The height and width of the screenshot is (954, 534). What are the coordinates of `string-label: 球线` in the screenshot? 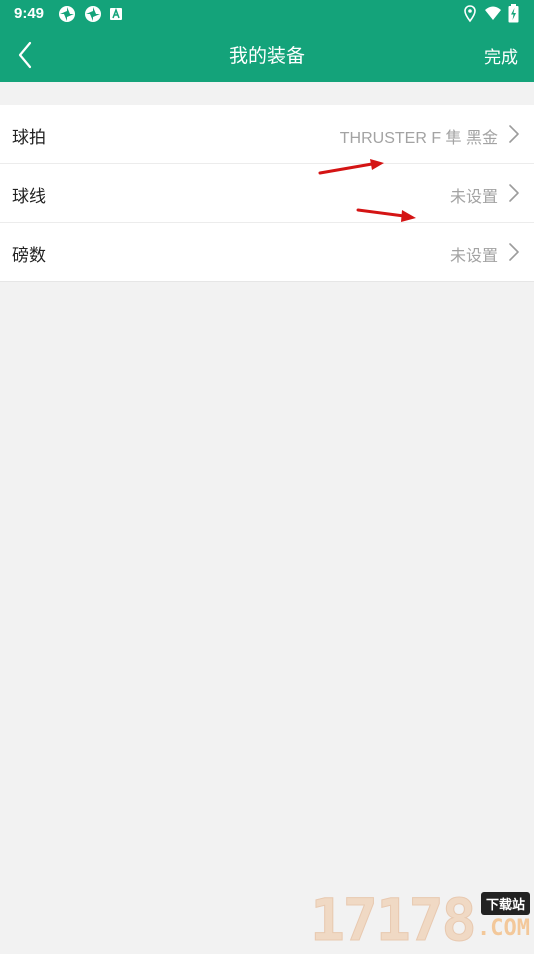 It's located at (29, 197).